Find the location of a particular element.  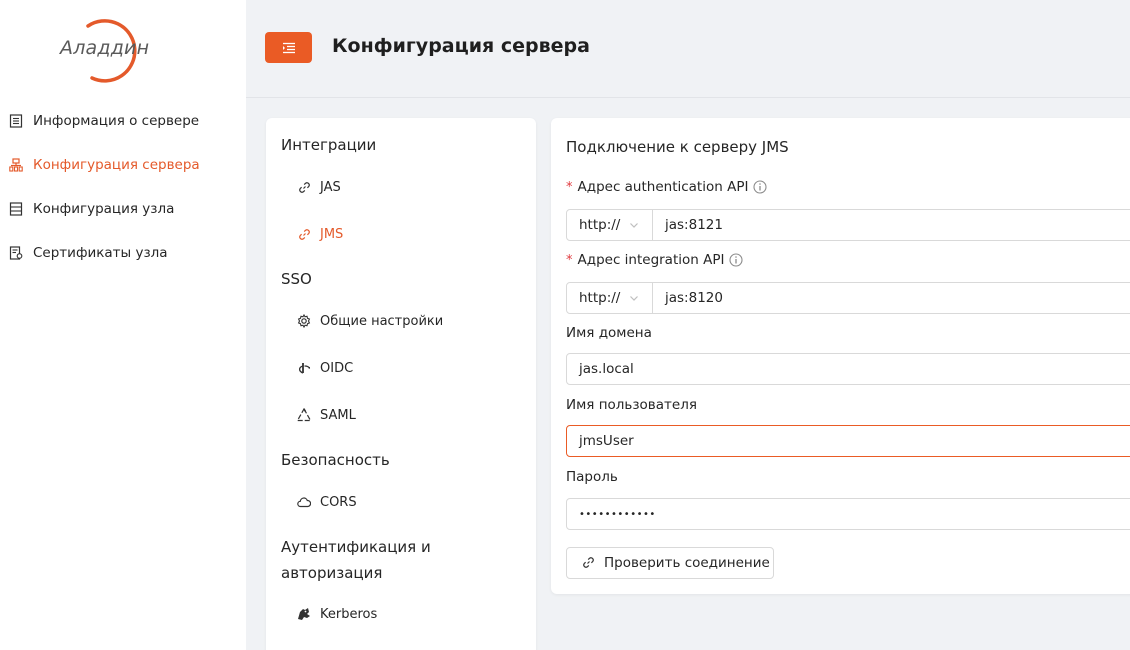

menu-item-label: CORS is located at coordinates (338, 502).